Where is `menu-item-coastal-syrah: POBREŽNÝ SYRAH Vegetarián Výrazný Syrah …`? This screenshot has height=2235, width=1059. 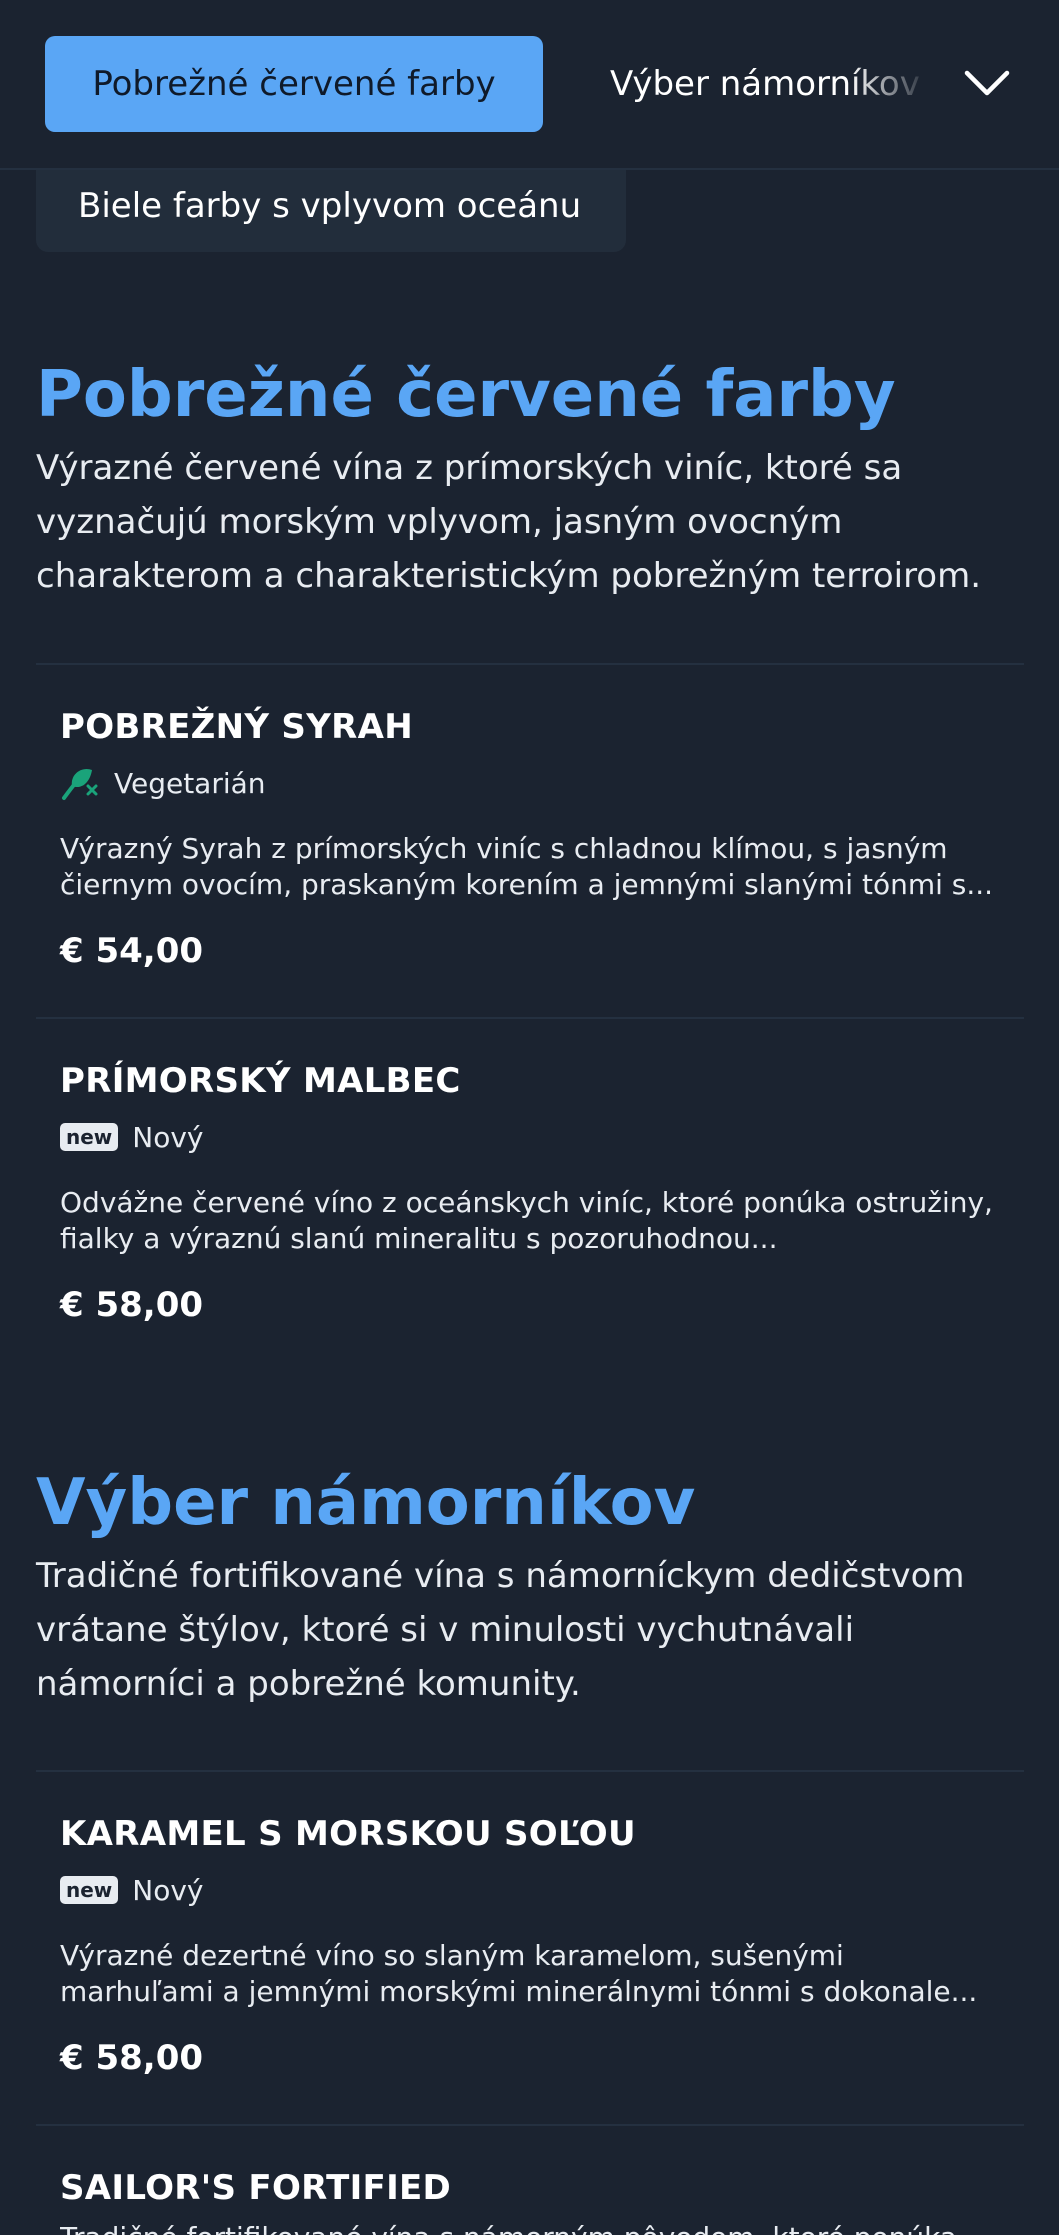
menu-item-coastal-syrah: POBREŽNÝ SYRAH Vegetarián Výrazný Syrah … is located at coordinates (530, 841).